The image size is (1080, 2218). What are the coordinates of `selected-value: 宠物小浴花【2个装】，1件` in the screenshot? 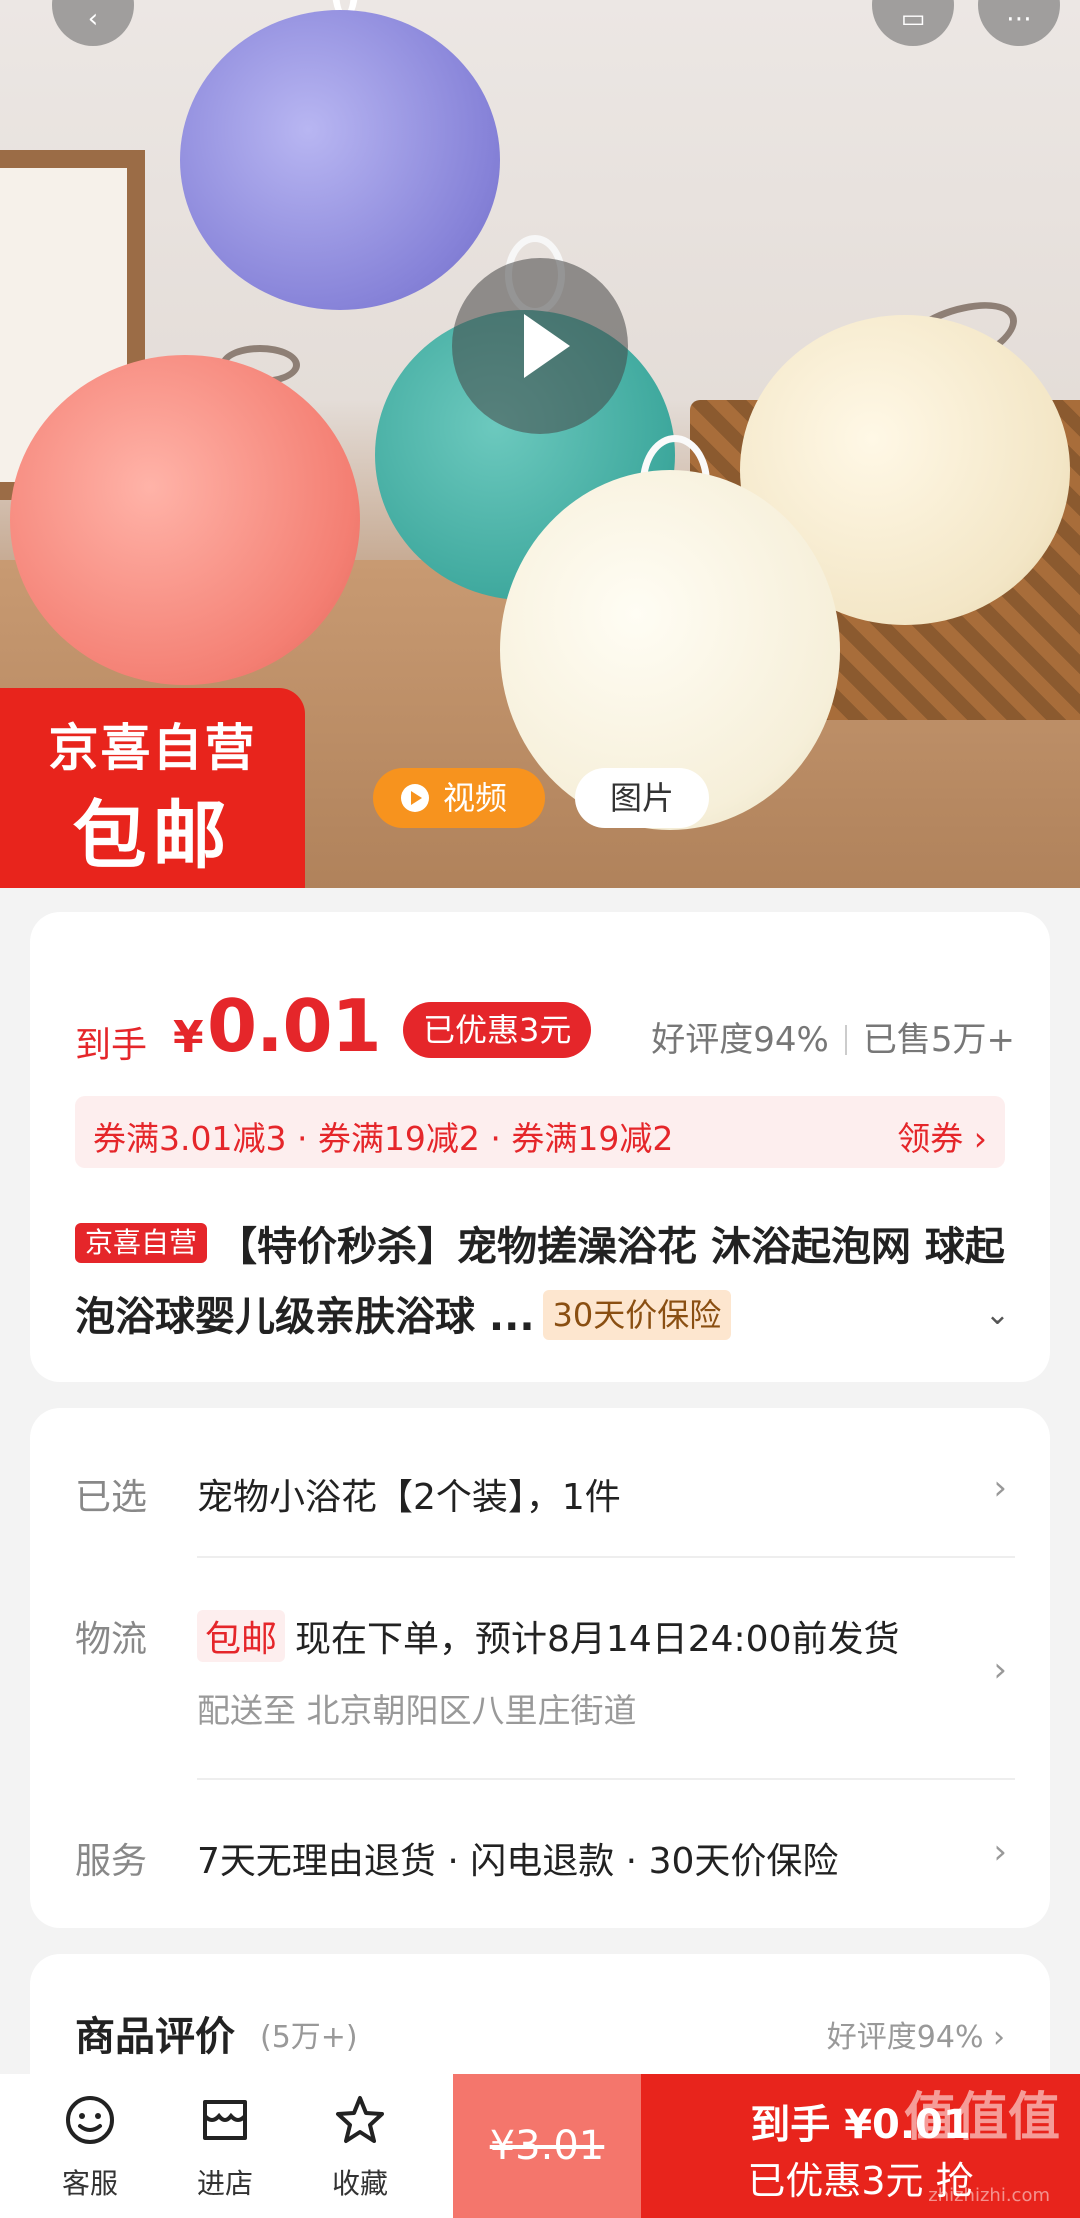 It's located at (409, 1497).